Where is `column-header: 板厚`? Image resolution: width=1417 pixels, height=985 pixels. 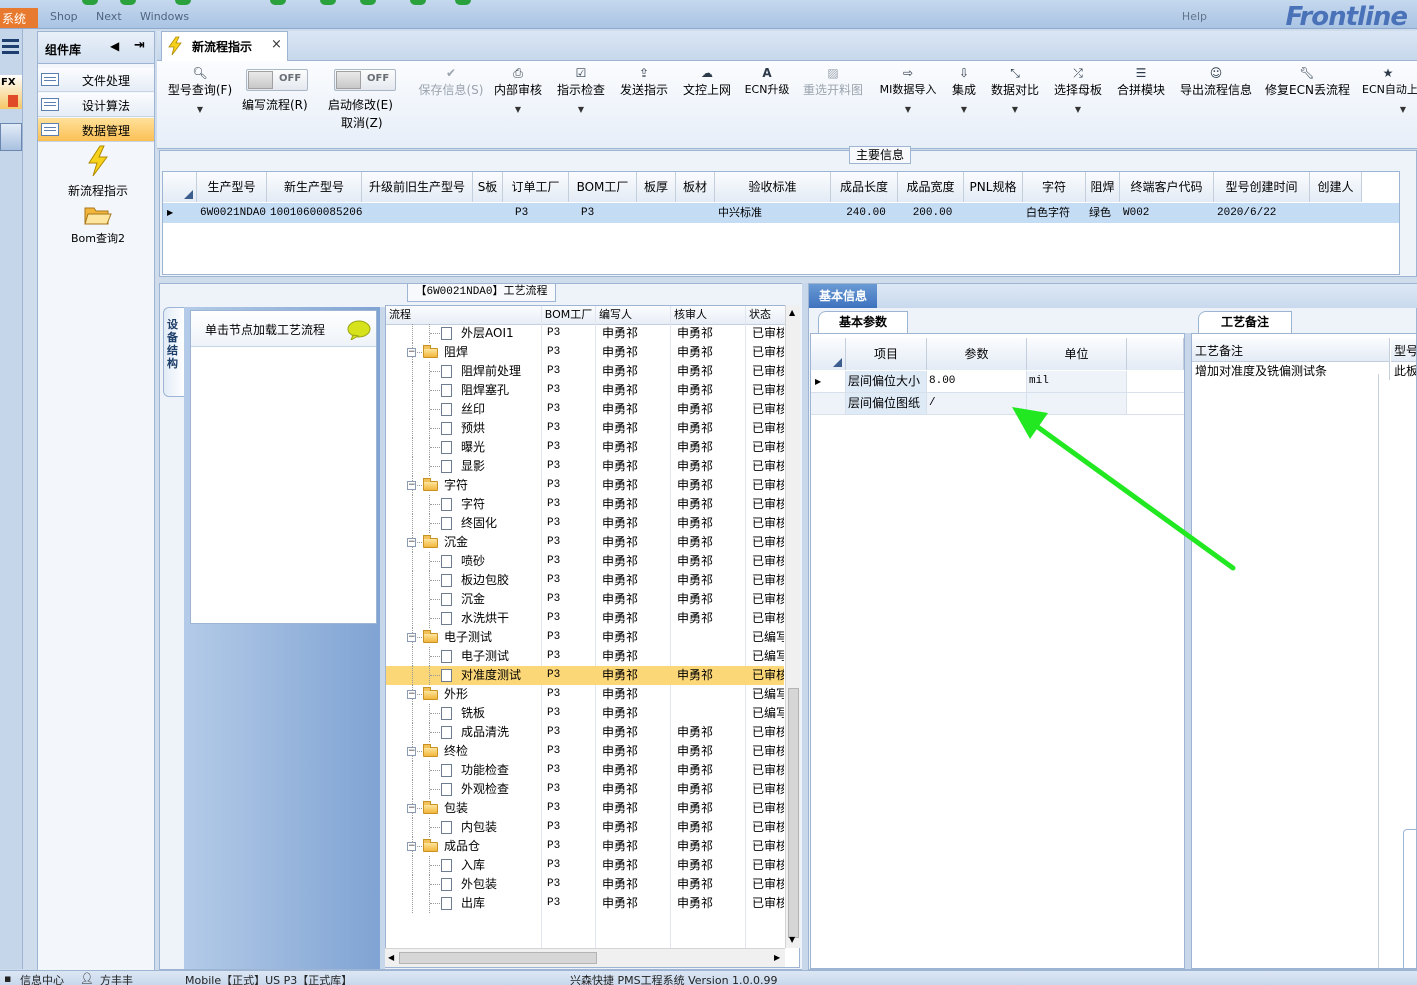
column-header: 板厚 is located at coordinates (656, 187).